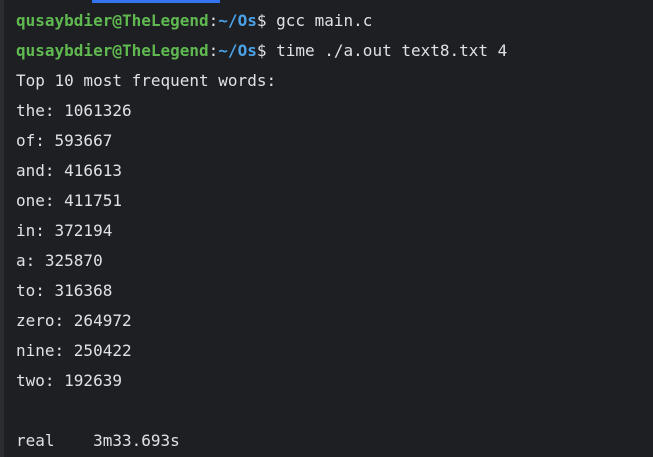  I want to click on command-text: gcc main.c, so click(324, 20).